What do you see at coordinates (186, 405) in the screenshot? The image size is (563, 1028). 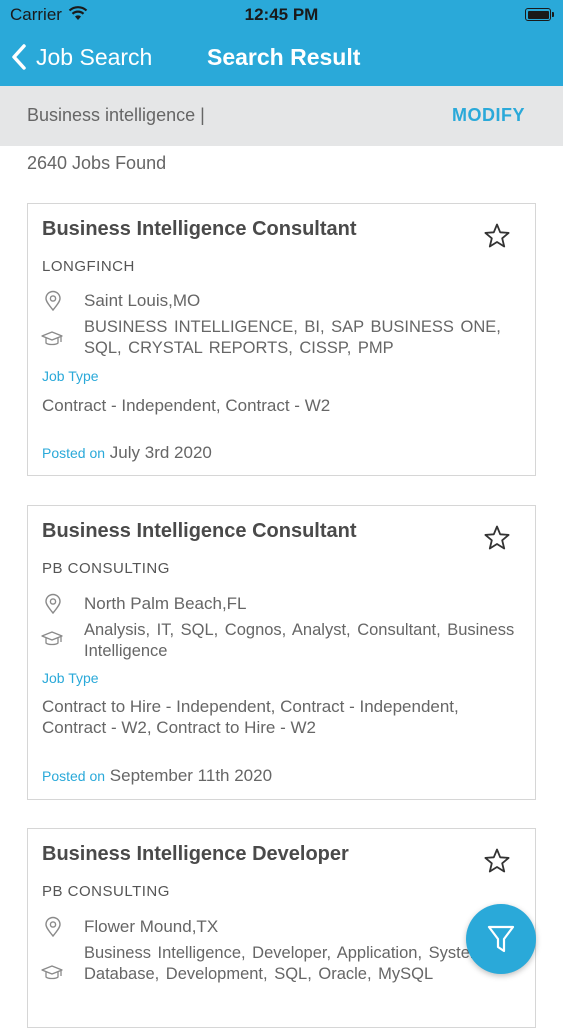 I see `job-type-value: Contract - Independent, Contract - W2` at bounding box center [186, 405].